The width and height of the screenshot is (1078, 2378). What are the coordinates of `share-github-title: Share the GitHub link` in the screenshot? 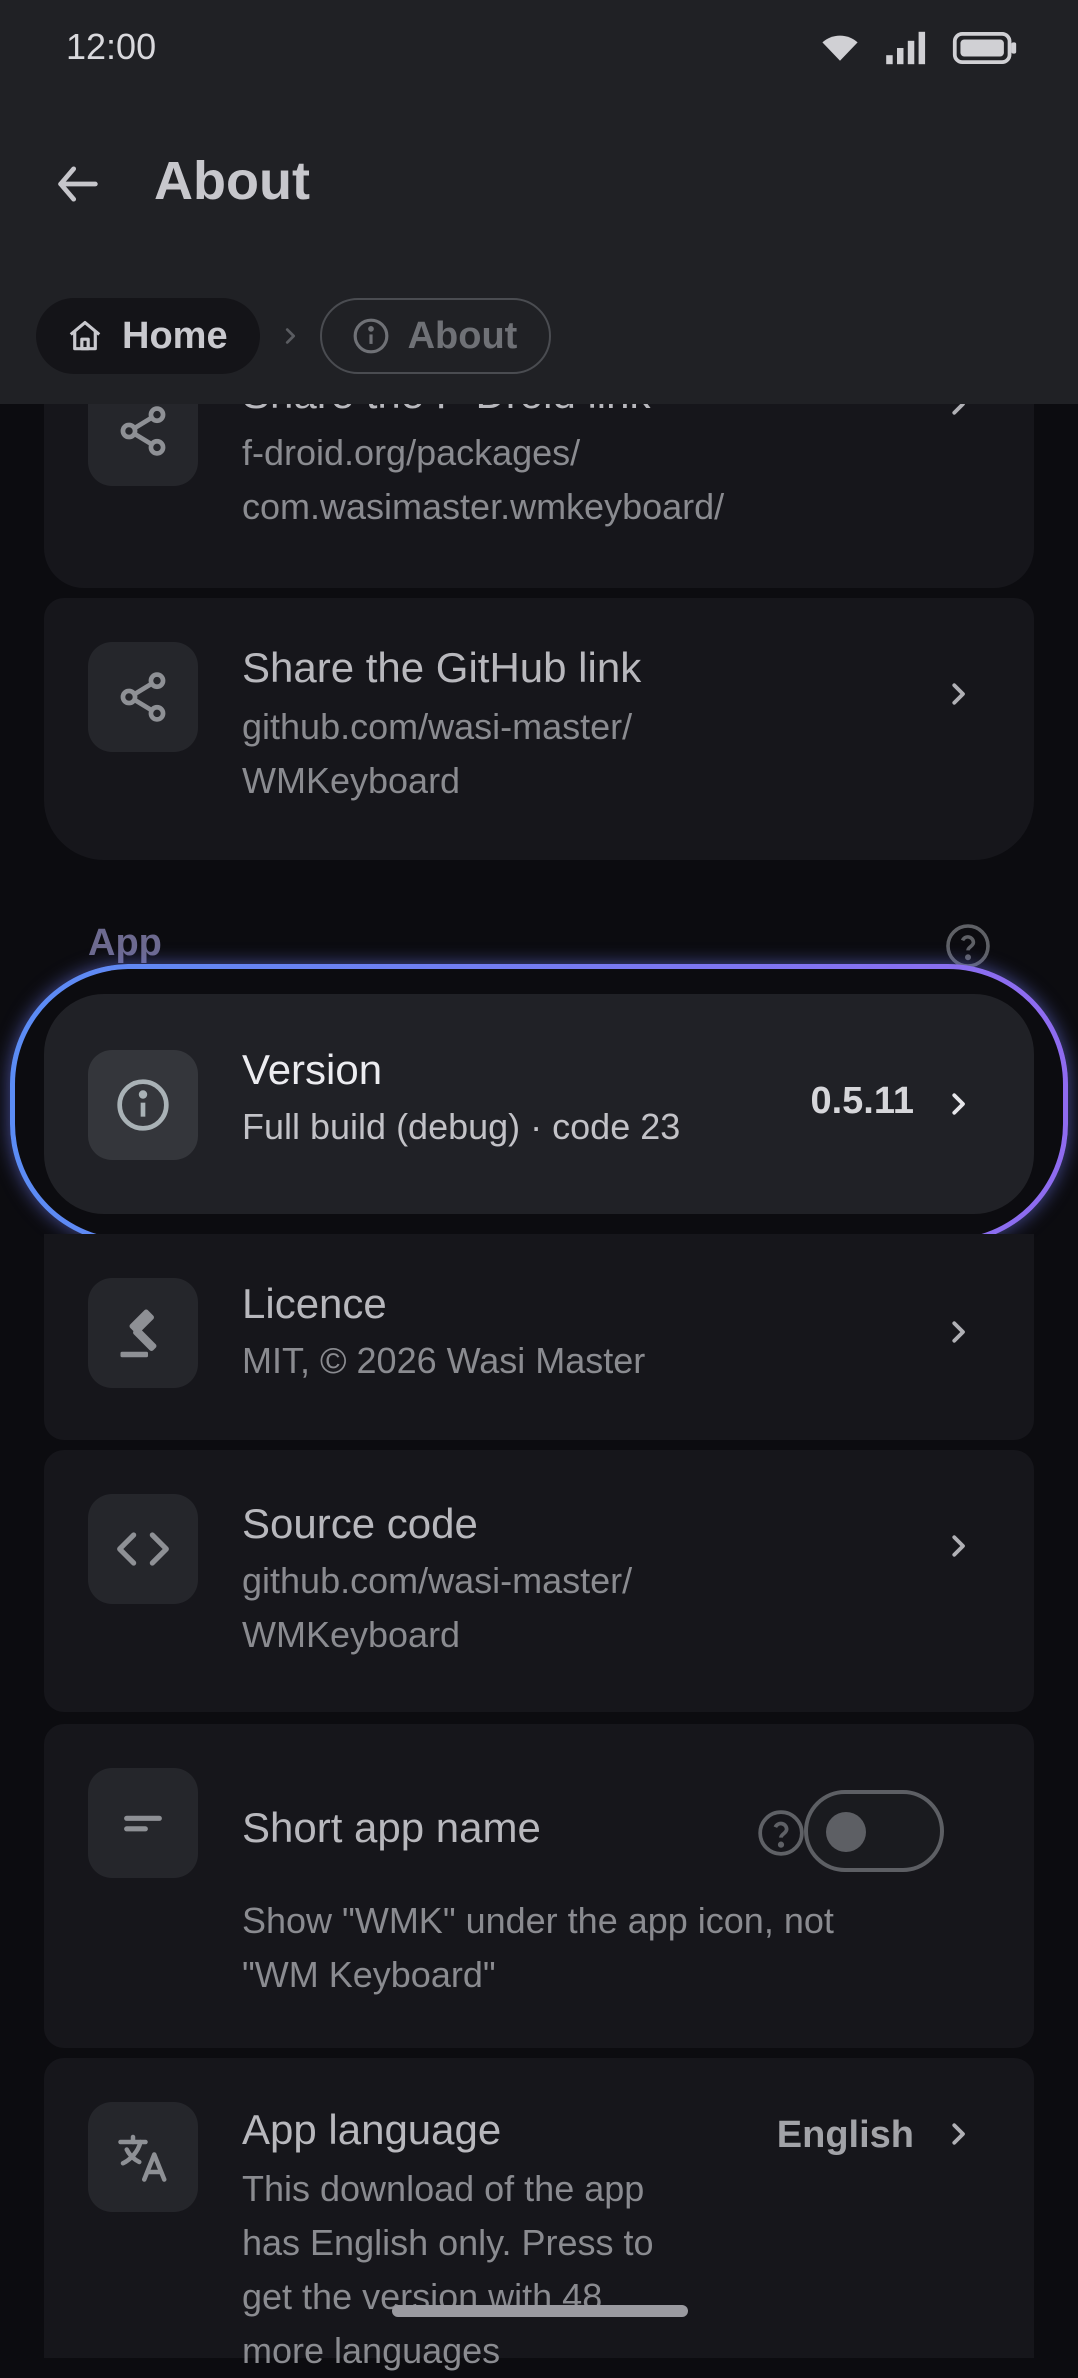 It's located at (442, 667).